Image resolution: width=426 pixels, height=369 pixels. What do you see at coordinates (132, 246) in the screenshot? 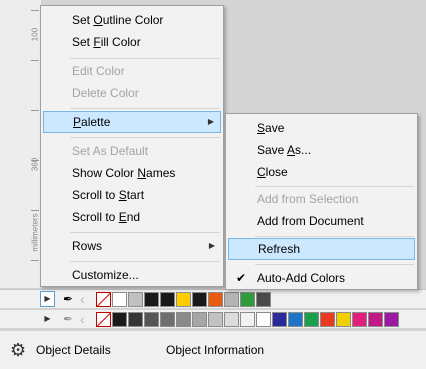
I see `menu-item-rows: Rows ▶` at bounding box center [132, 246].